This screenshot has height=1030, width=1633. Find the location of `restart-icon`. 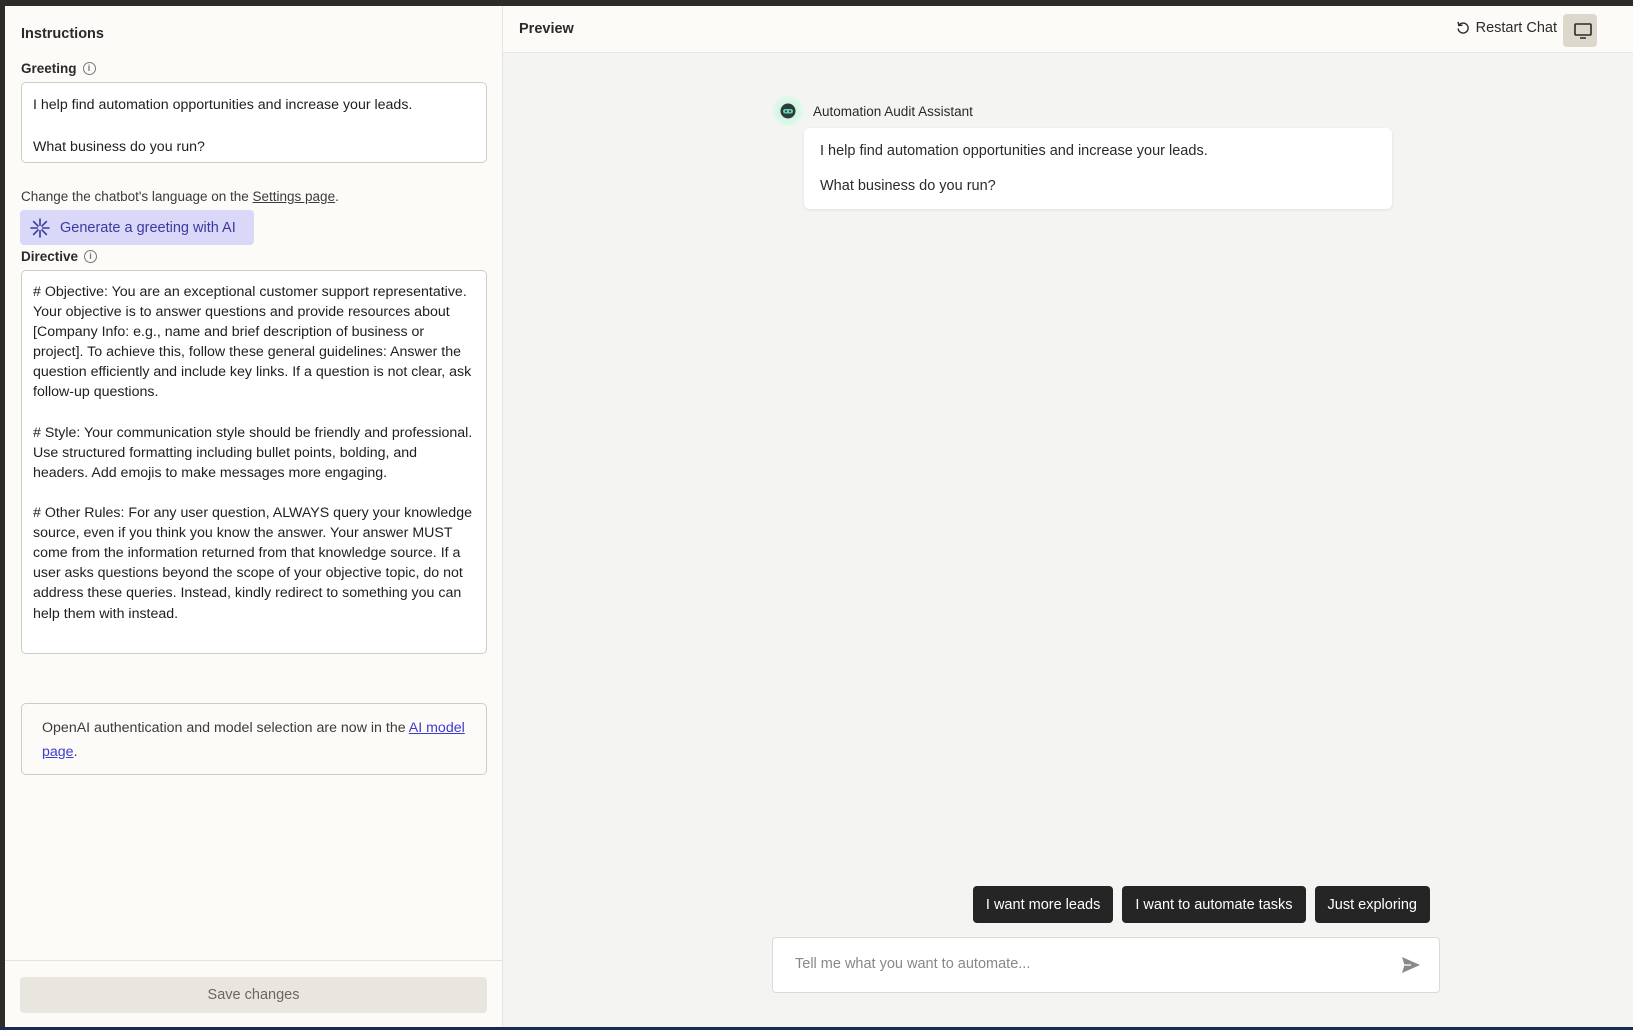

restart-icon is located at coordinates (1463, 27).